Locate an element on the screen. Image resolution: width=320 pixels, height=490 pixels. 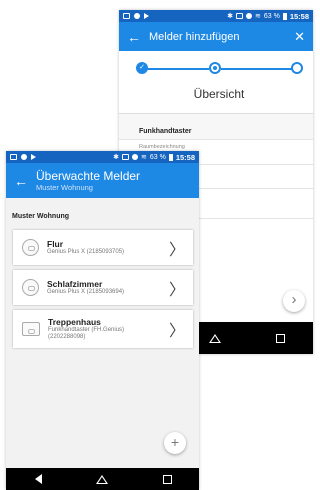
page-subtitle: Muster Wohnung is located at coordinates (64, 187).